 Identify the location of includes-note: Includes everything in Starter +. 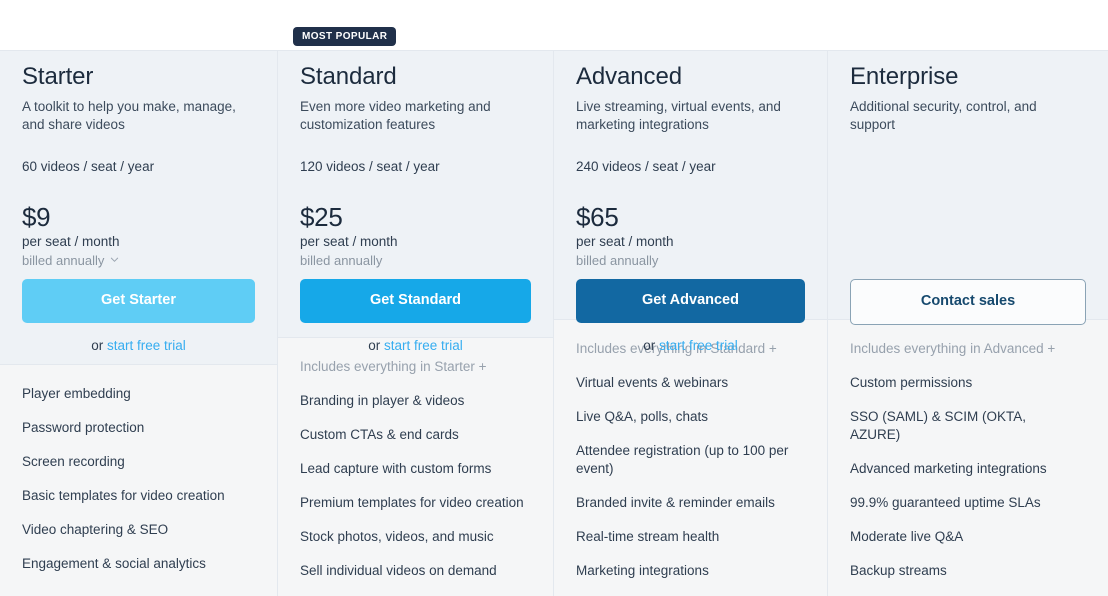
(393, 366).